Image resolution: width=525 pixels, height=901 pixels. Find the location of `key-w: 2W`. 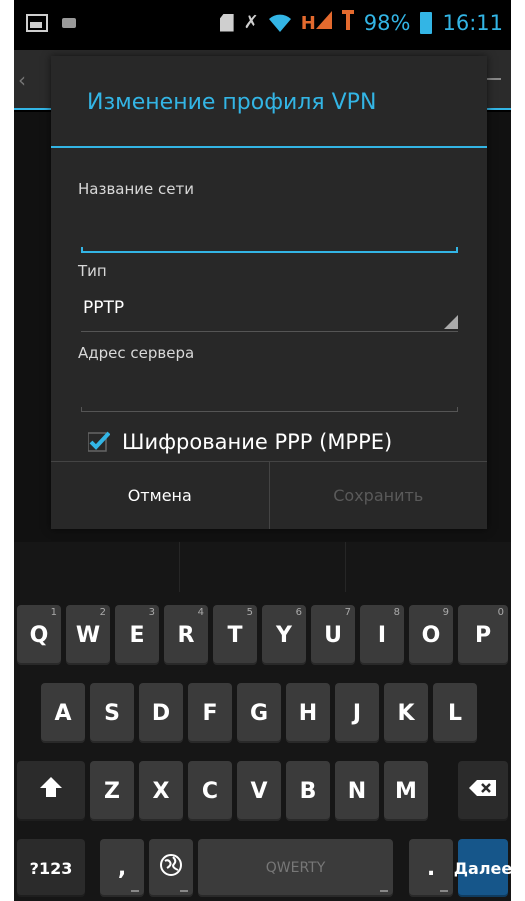

key-w: 2W is located at coordinates (88, 635).